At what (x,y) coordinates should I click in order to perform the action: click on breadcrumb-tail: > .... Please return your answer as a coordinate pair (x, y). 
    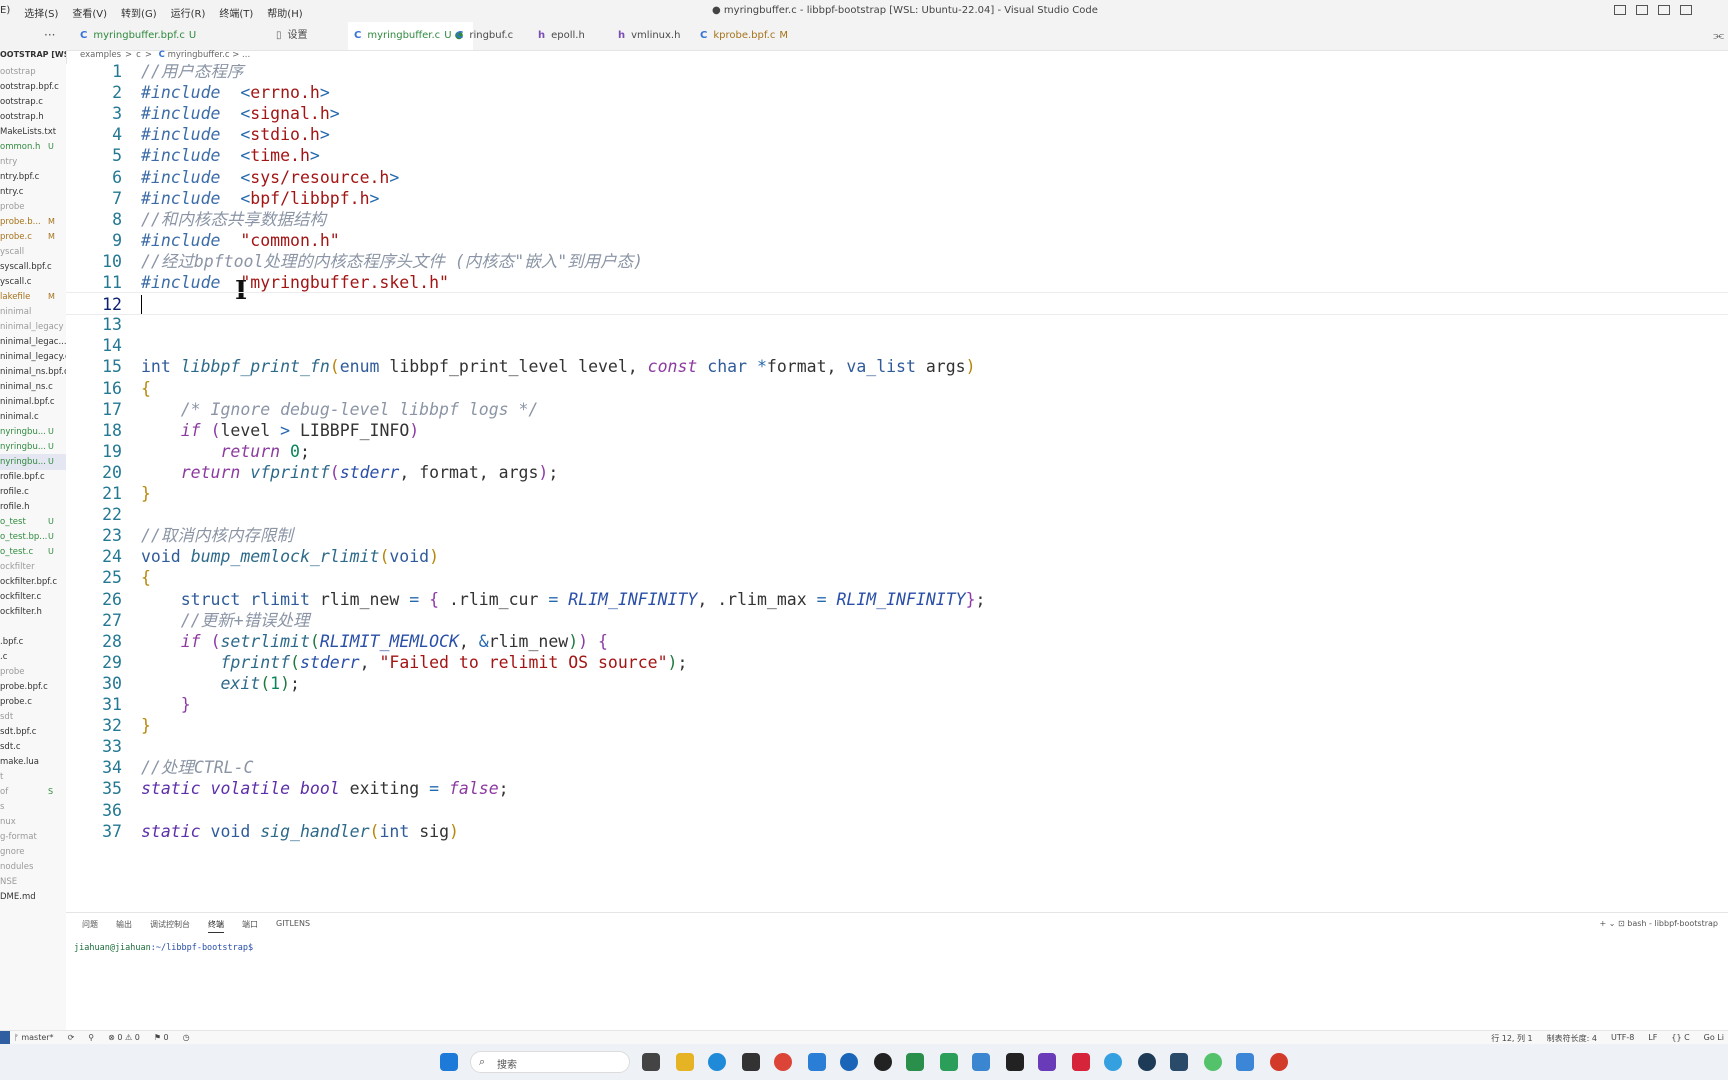
    Looking at the image, I should click on (241, 55).